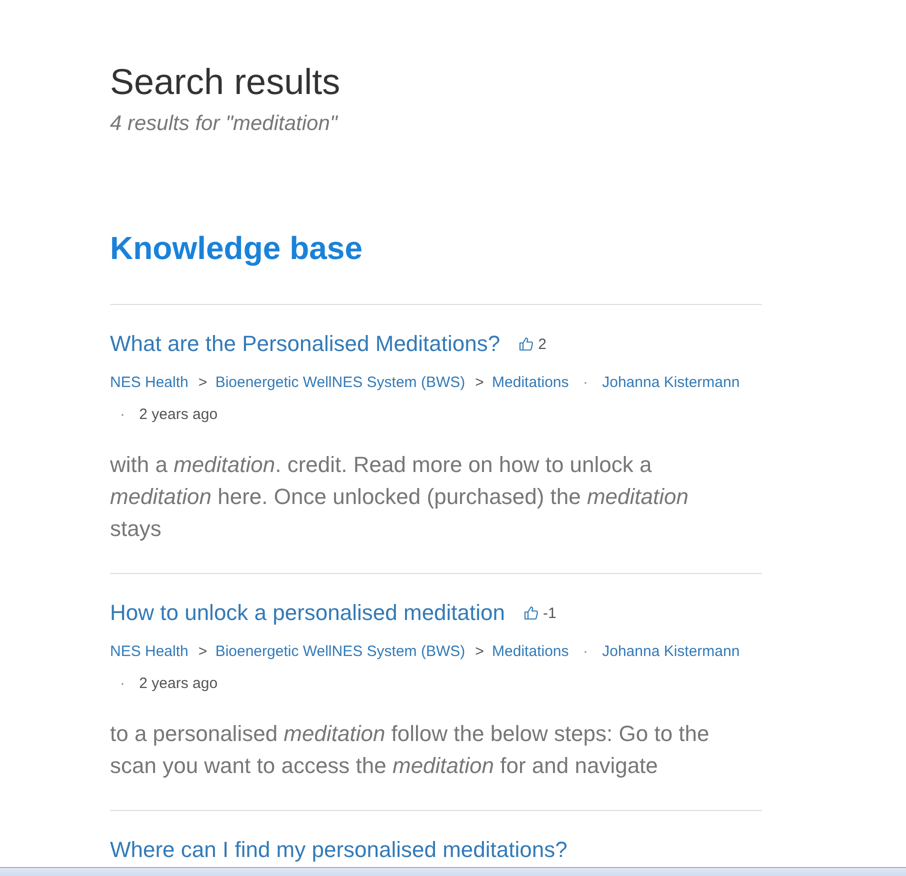  What do you see at coordinates (237, 248) in the screenshot?
I see `section-heading: Knowledge base` at bounding box center [237, 248].